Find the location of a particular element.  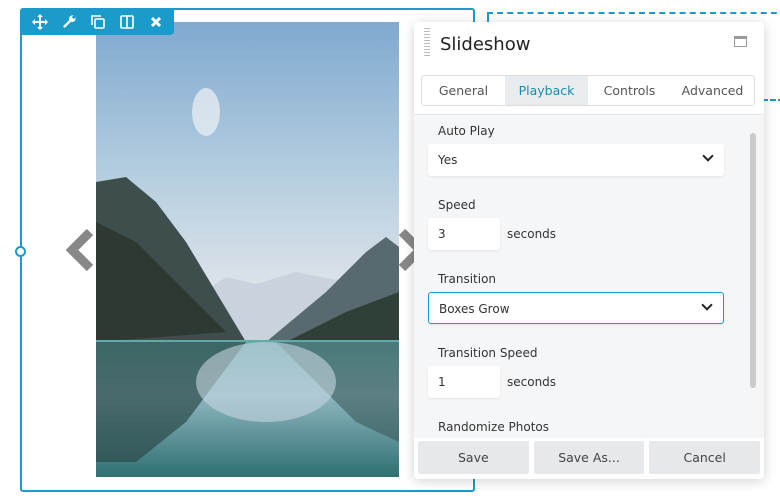

maximize-icon is located at coordinates (740, 41).